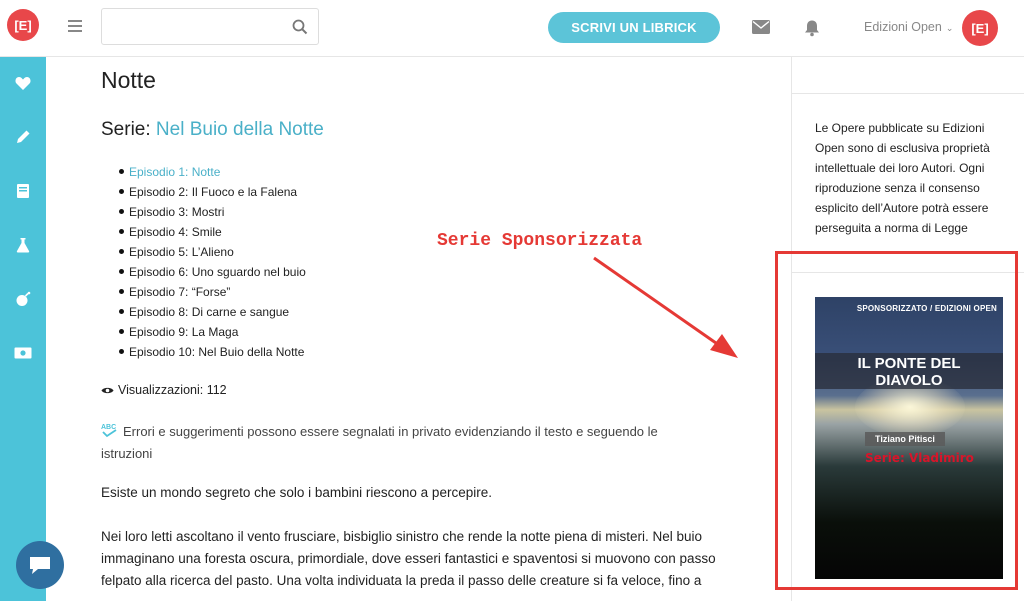  What do you see at coordinates (200, 26) in the screenshot?
I see `search-input` at bounding box center [200, 26].